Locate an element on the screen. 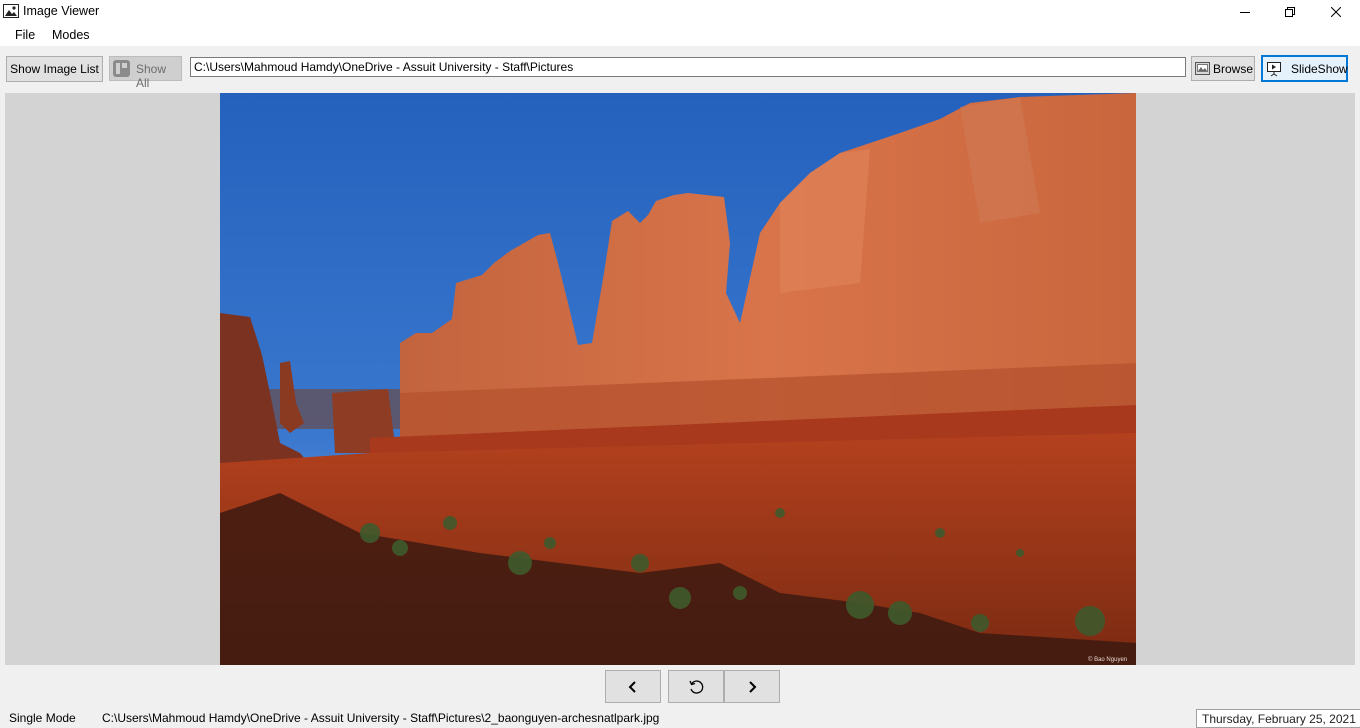 Image resolution: width=1360 pixels, height=728 pixels. restore-button is located at coordinates (1290, 12).